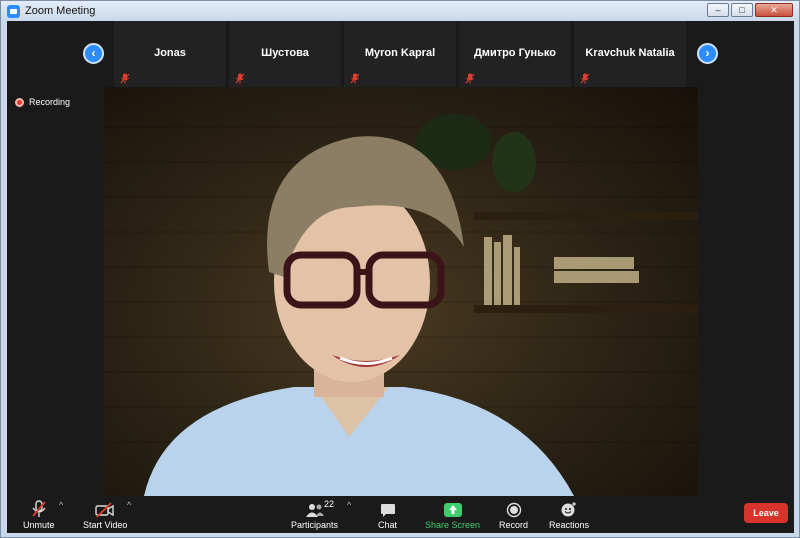 The height and width of the screenshot is (538, 800). What do you see at coordinates (329, 504) in the screenshot?
I see `participants-count: 22` at bounding box center [329, 504].